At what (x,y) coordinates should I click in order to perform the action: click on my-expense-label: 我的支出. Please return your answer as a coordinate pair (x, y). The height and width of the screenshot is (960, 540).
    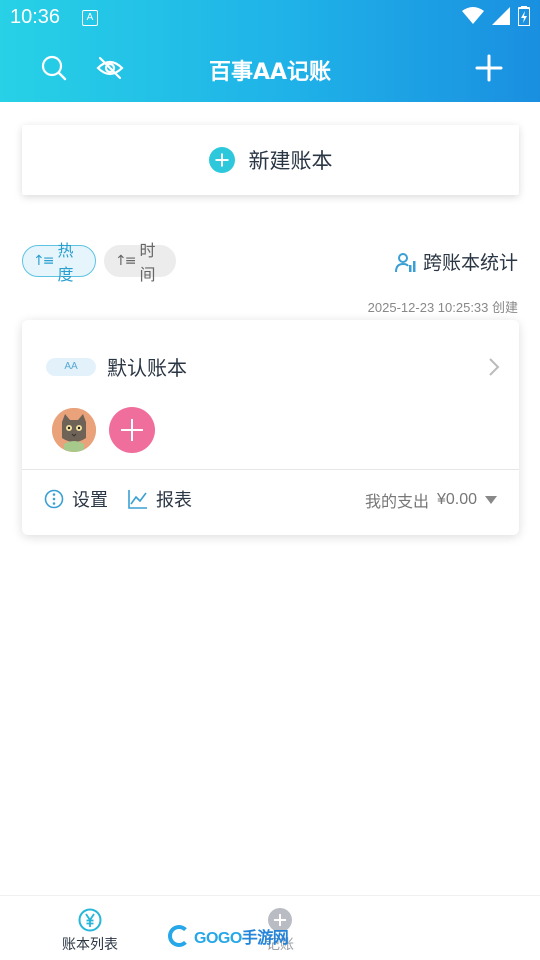
    Looking at the image, I should click on (396, 501).